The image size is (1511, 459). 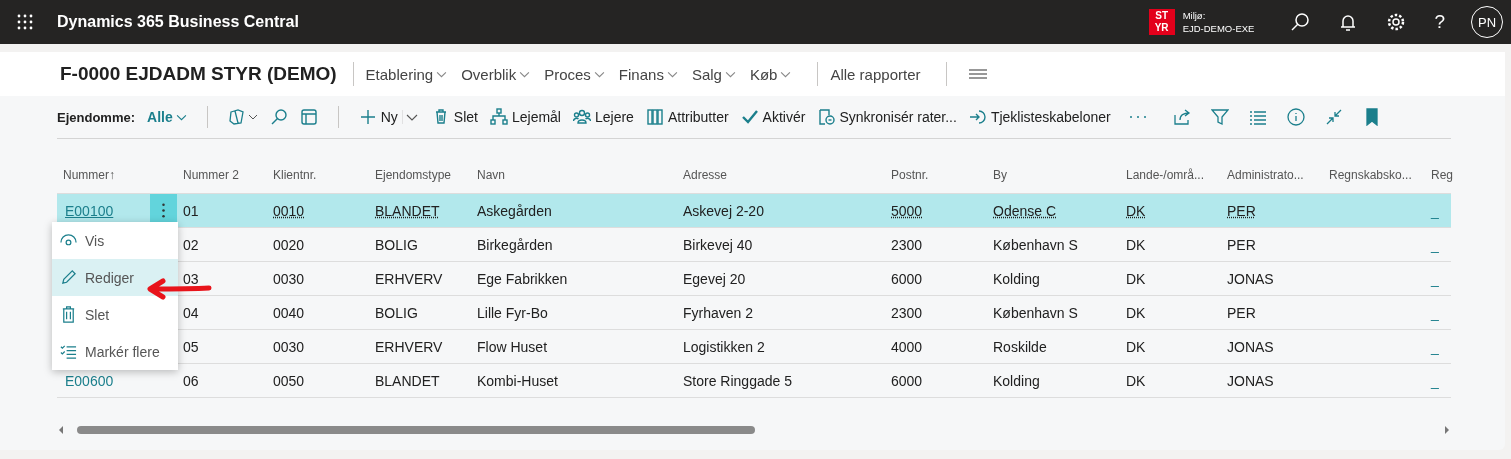 I want to click on menu-item: Rediger, so click(x=115, y=277).